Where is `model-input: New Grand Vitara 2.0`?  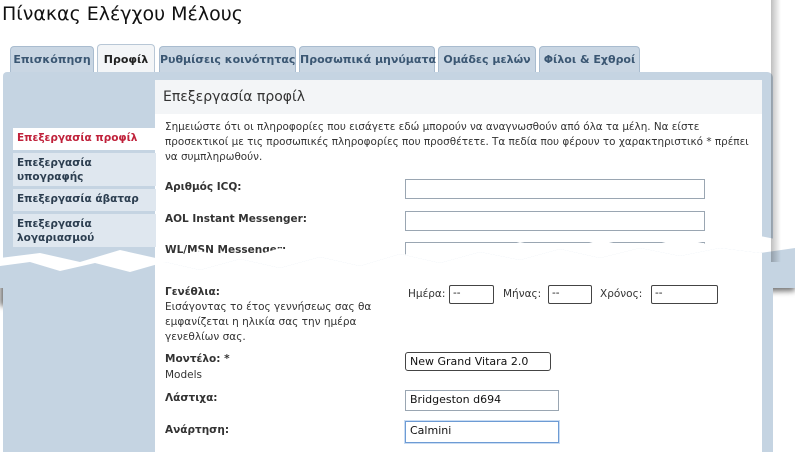 model-input: New Grand Vitara 2.0 is located at coordinates (478, 361).